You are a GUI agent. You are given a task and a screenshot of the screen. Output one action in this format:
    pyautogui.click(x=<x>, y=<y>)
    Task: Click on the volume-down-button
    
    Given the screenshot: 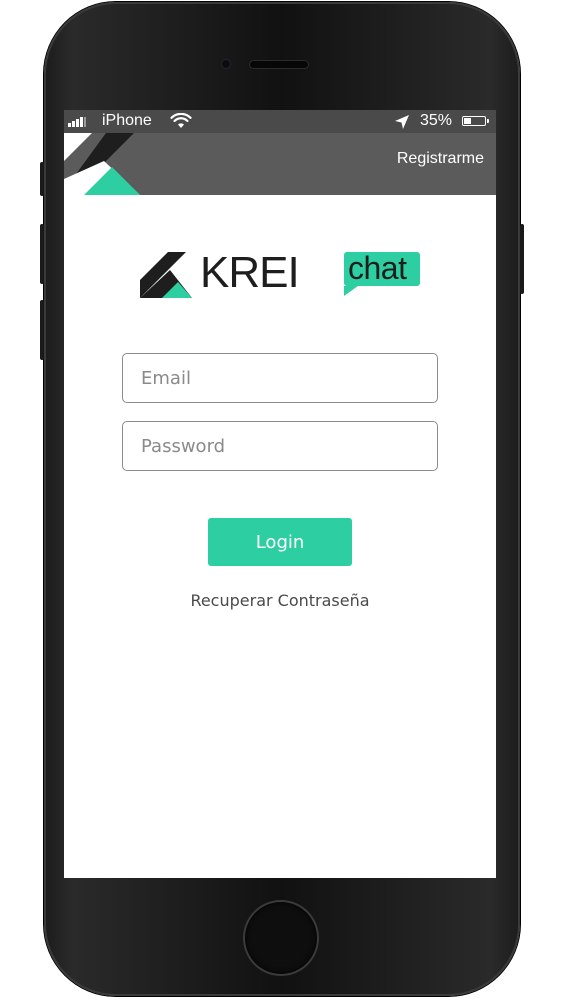 What is the action you would take?
    pyautogui.click(x=42, y=330)
    